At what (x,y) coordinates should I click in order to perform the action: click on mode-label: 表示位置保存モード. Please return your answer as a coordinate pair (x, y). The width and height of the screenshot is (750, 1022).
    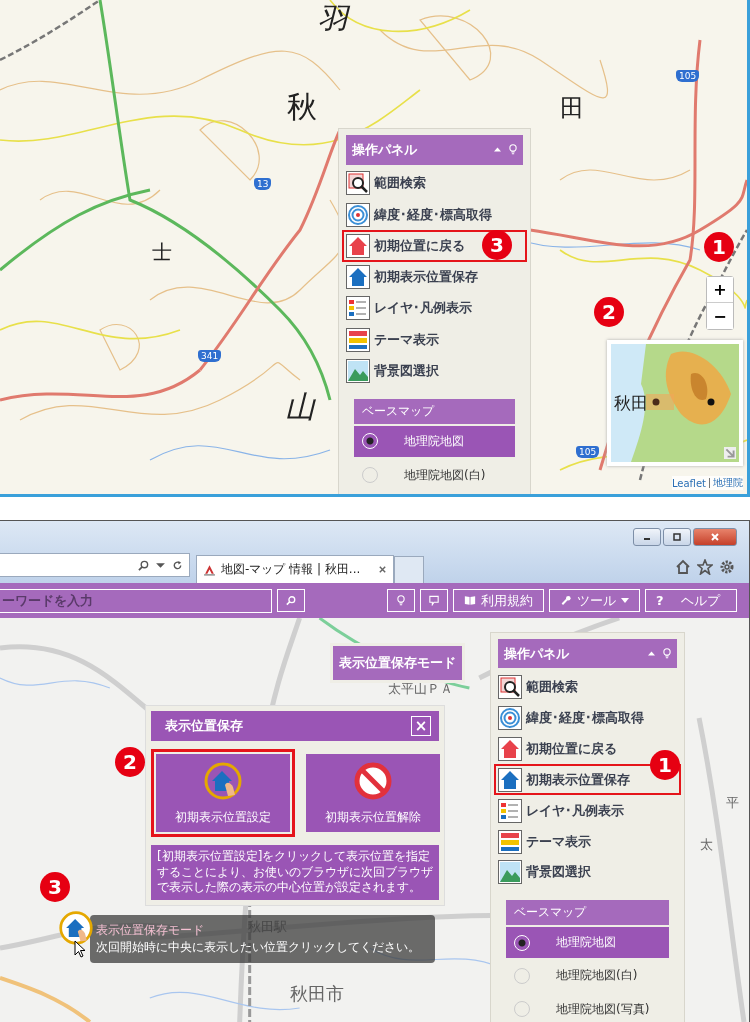
    Looking at the image, I should click on (397, 663).